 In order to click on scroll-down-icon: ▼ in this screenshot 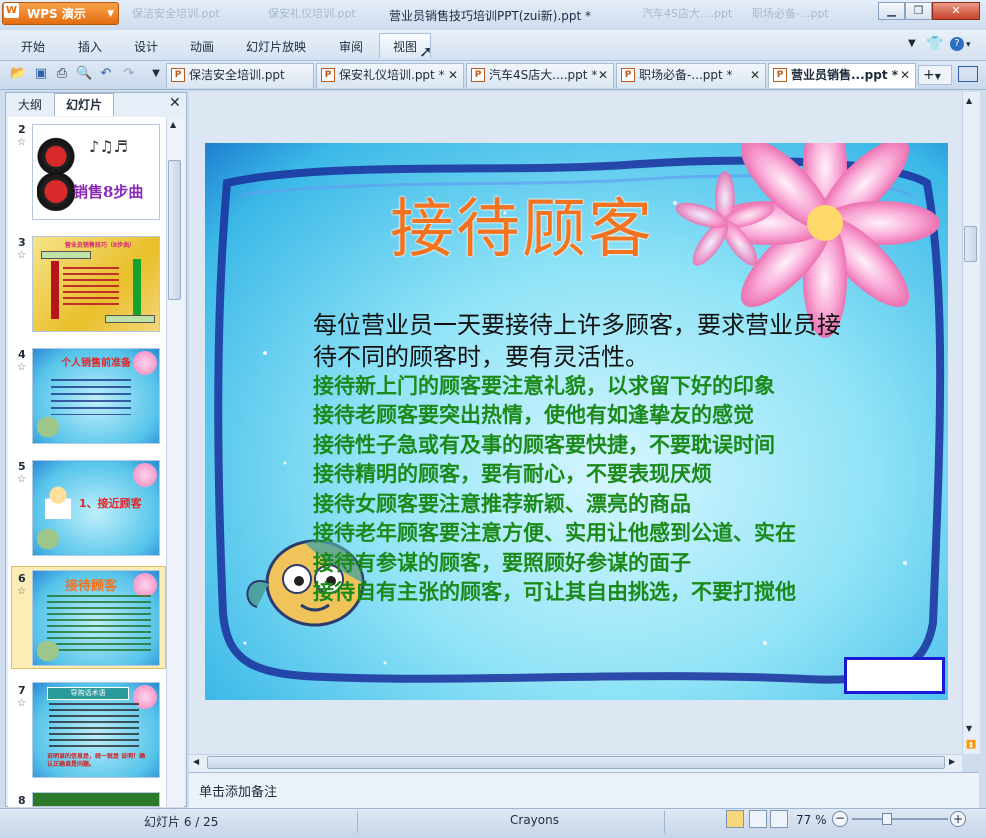, I will do `click(969, 728)`.